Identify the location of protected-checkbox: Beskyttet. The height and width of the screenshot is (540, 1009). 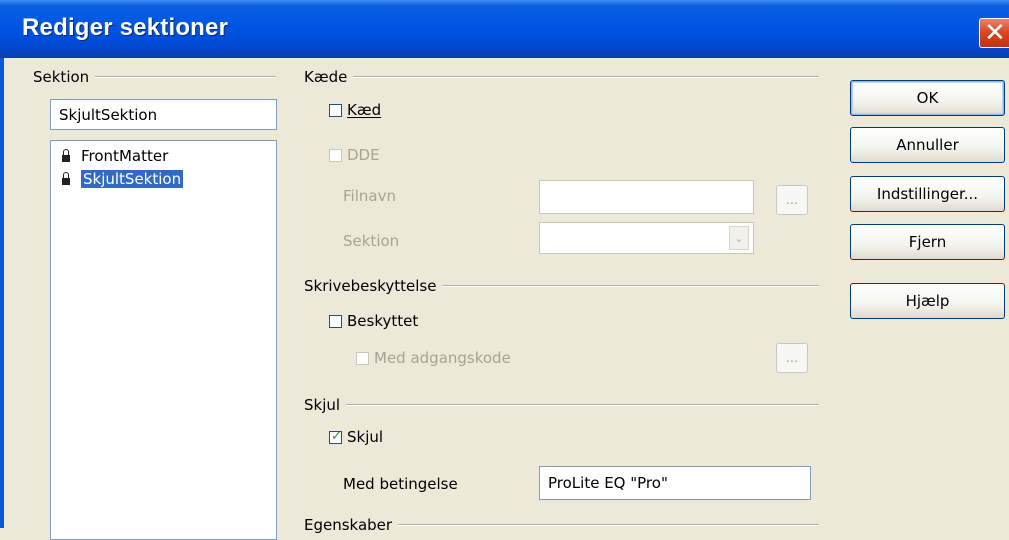
(373, 321).